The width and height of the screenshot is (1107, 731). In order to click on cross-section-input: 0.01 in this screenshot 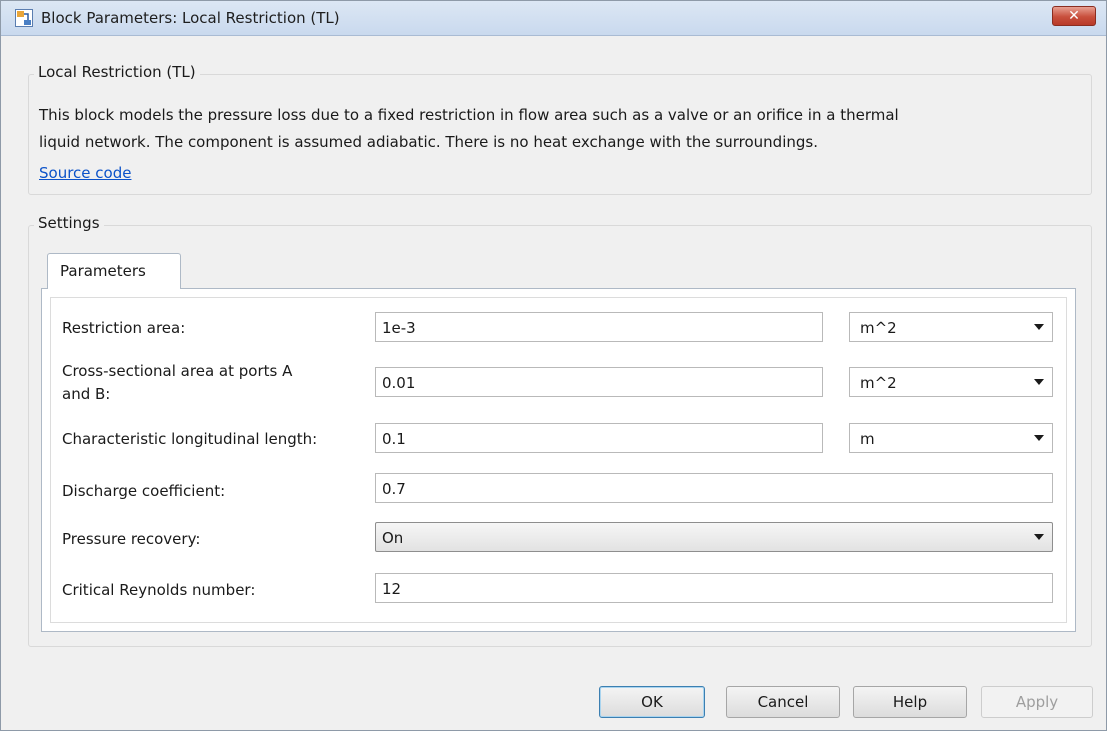, I will do `click(599, 382)`.